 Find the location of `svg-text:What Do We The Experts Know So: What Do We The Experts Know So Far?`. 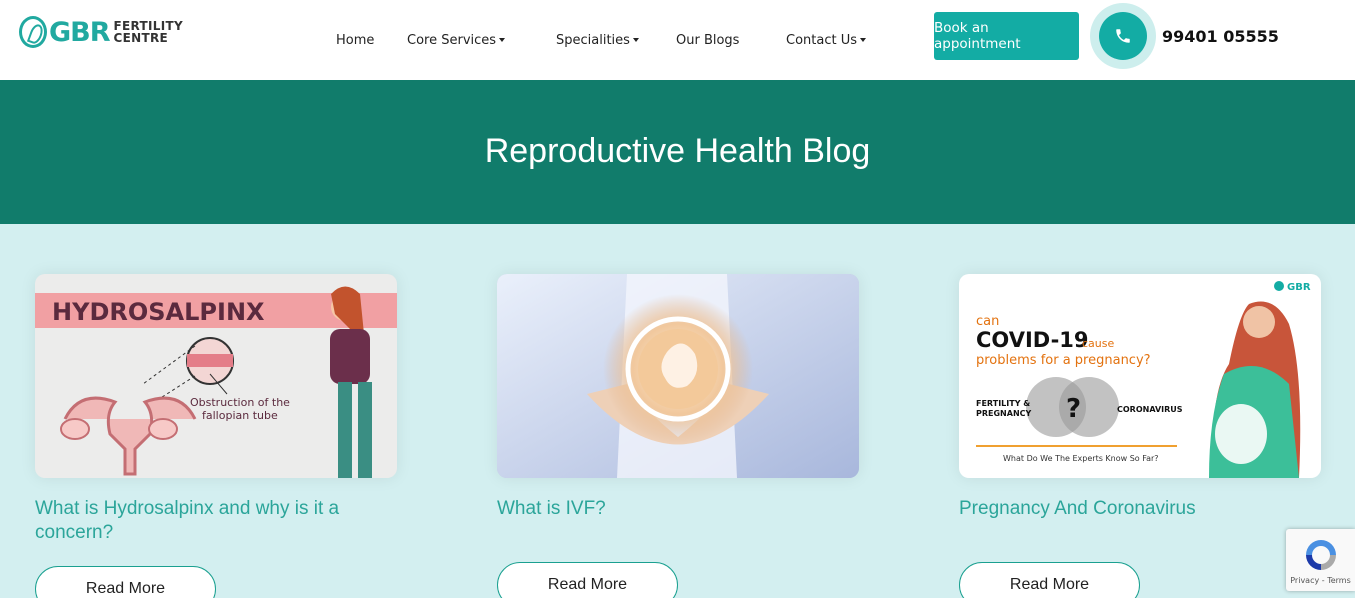

svg-text:What Do We The Experts Know So: What Do We The Experts Know So Far? is located at coordinates (1081, 458).